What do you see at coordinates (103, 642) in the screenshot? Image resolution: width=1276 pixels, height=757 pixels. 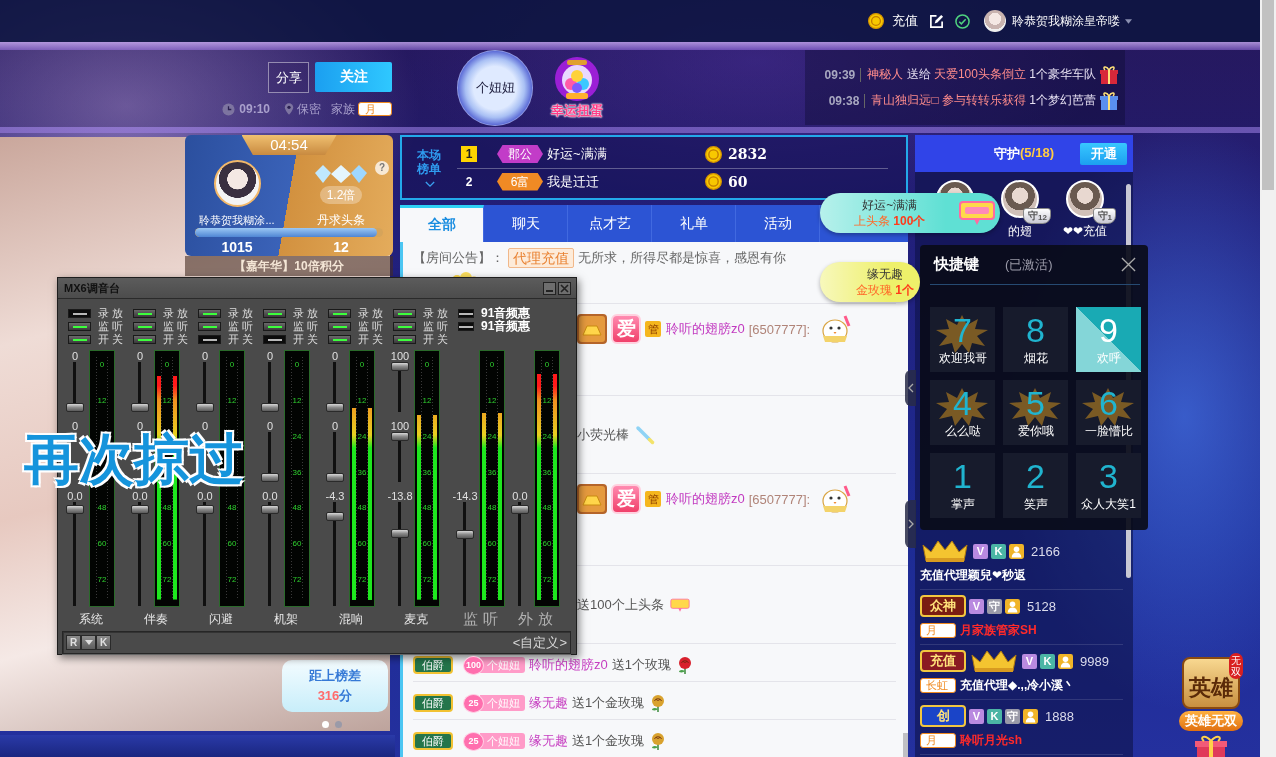 I see `mixer-button: K` at bounding box center [103, 642].